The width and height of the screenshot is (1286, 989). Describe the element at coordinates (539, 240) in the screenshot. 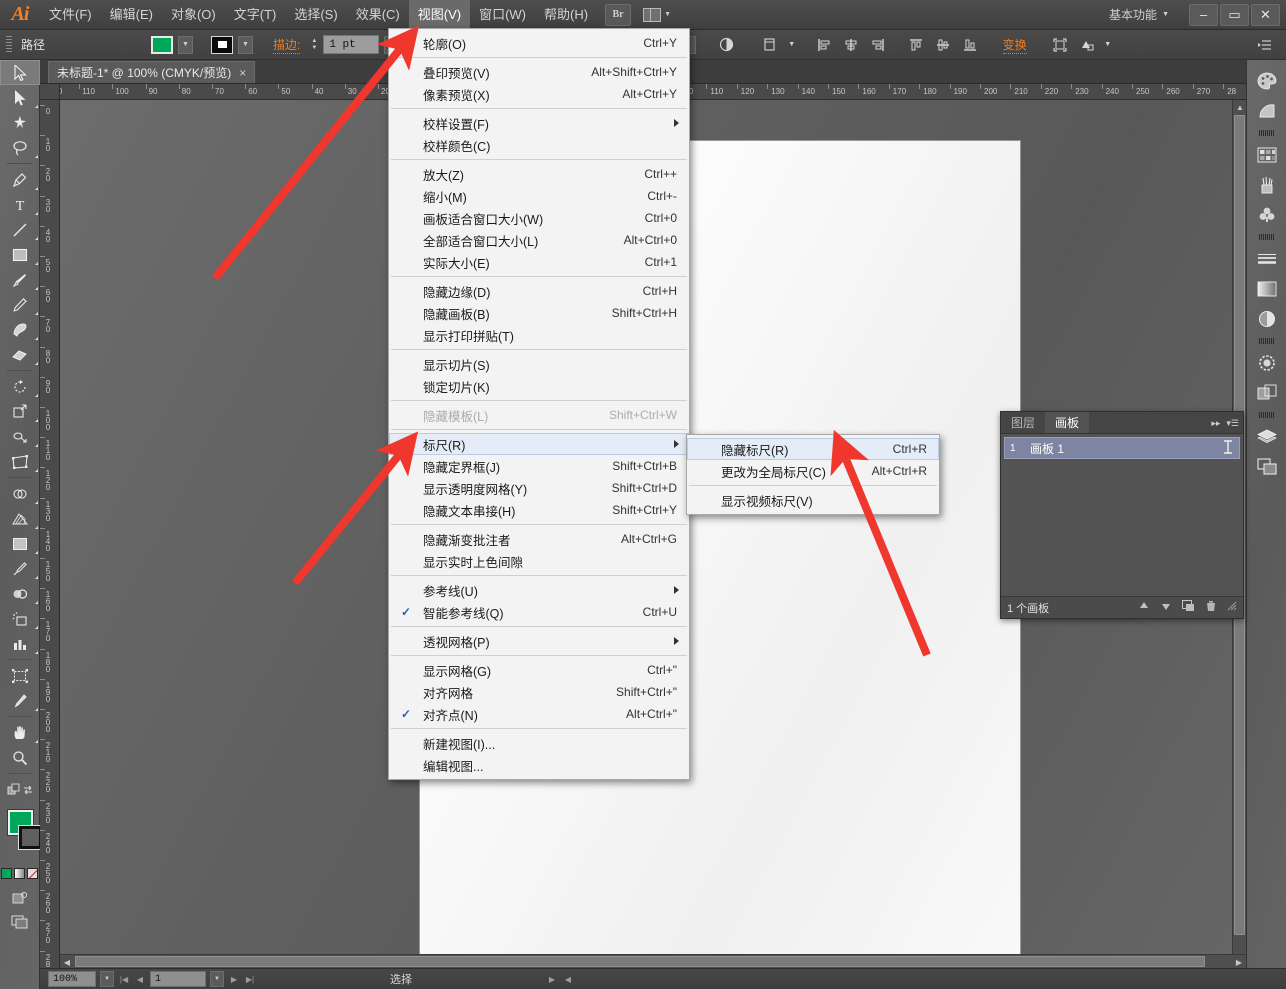

I see `view-menu-item: 全部适合窗口大小(L) Alt+Ctrl+0` at that location.